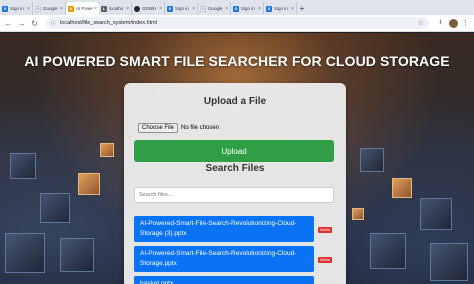 This screenshot has width=474, height=284. I want to click on tab-title: localho, so click(116, 8).